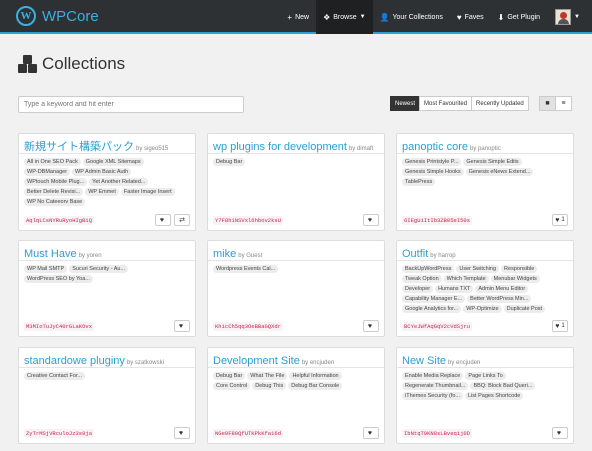 The height and width of the screenshot is (451, 592). Describe the element at coordinates (418, 289) in the screenshot. I see `plugin-tag: Developer` at that location.